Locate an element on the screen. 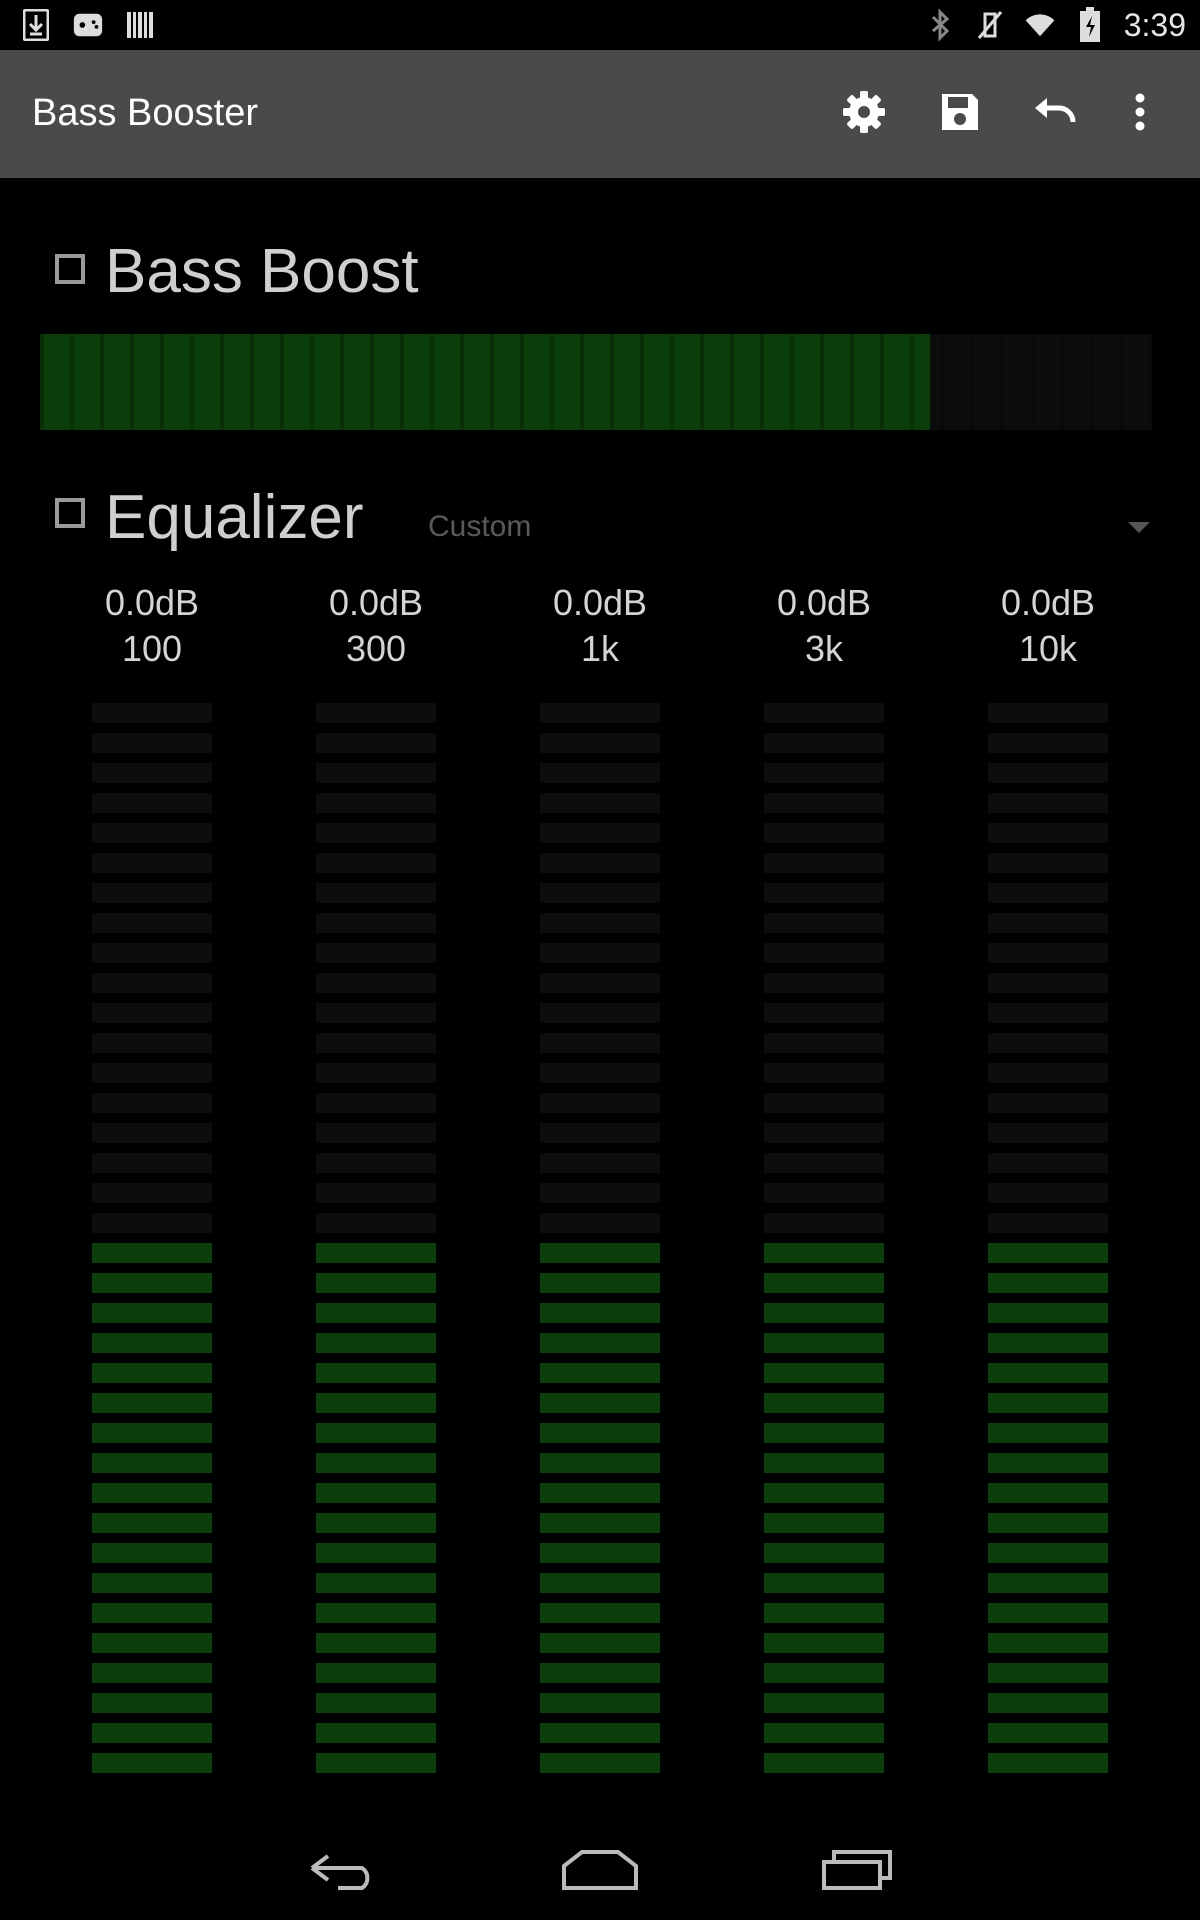 Image resolution: width=1200 pixels, height=1920 pixels. undo-button is located at coordinates (1056, 114).